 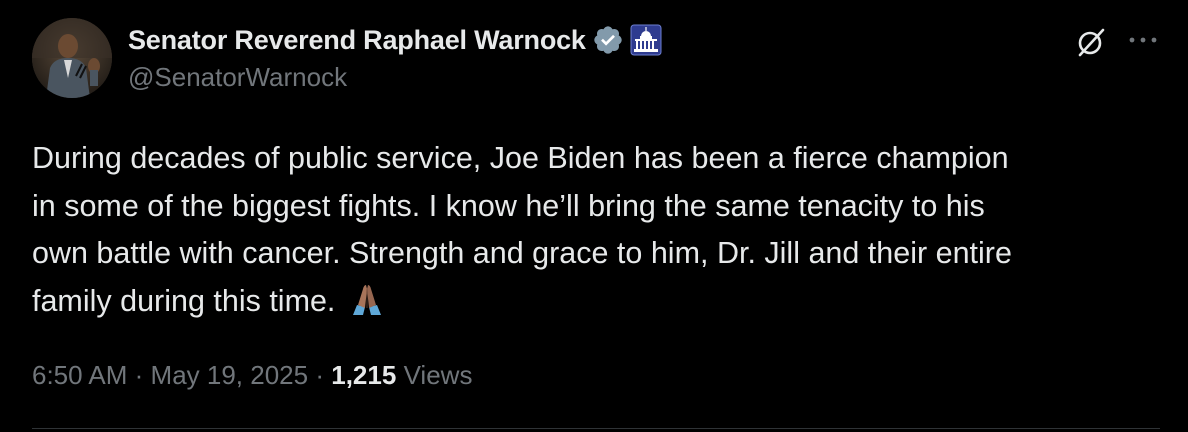 I want to click on author-name-row: Senator Reverend Raphael Warnock, so click(x=395, y=40).